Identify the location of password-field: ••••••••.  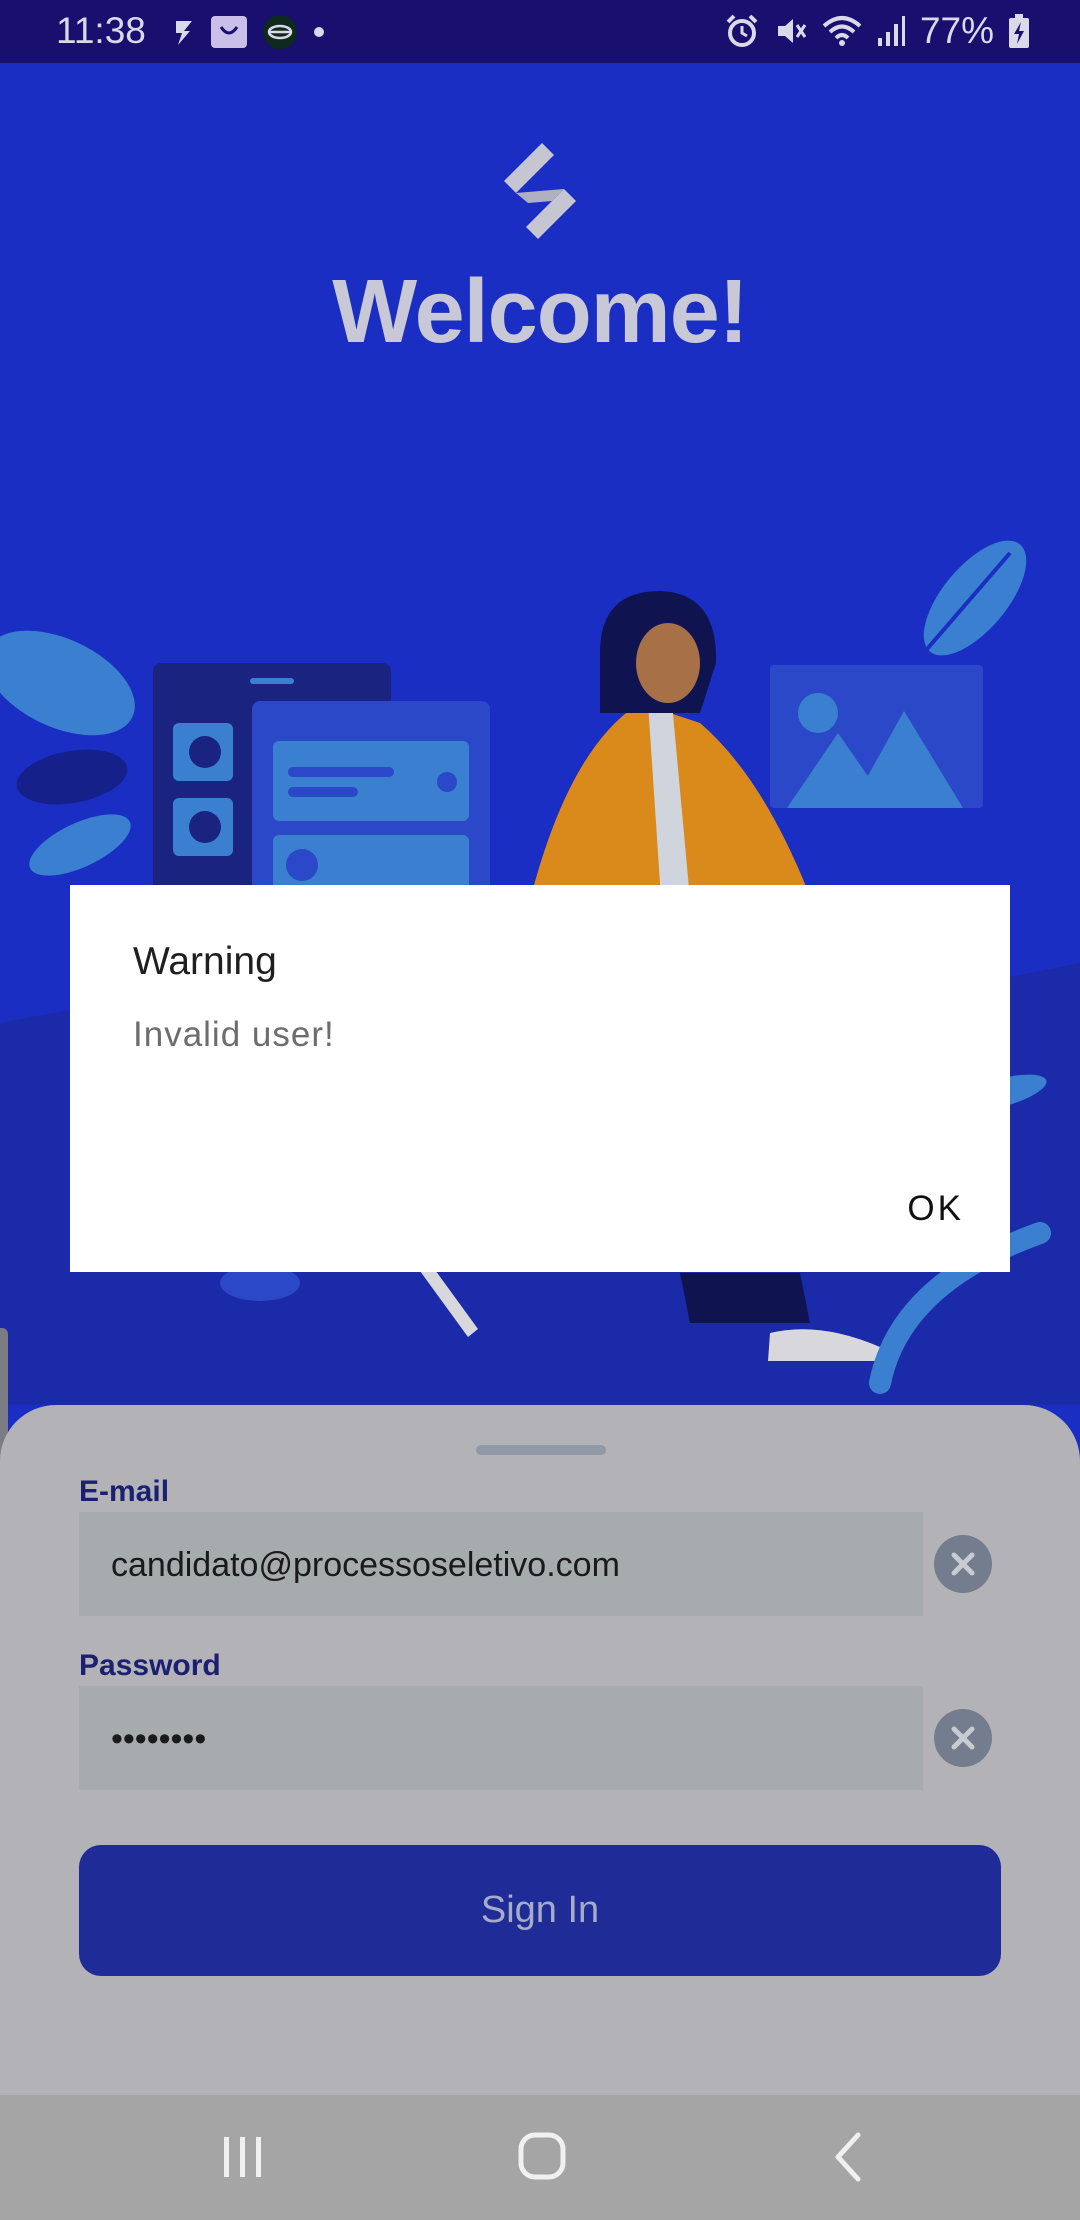
(501, 1738).